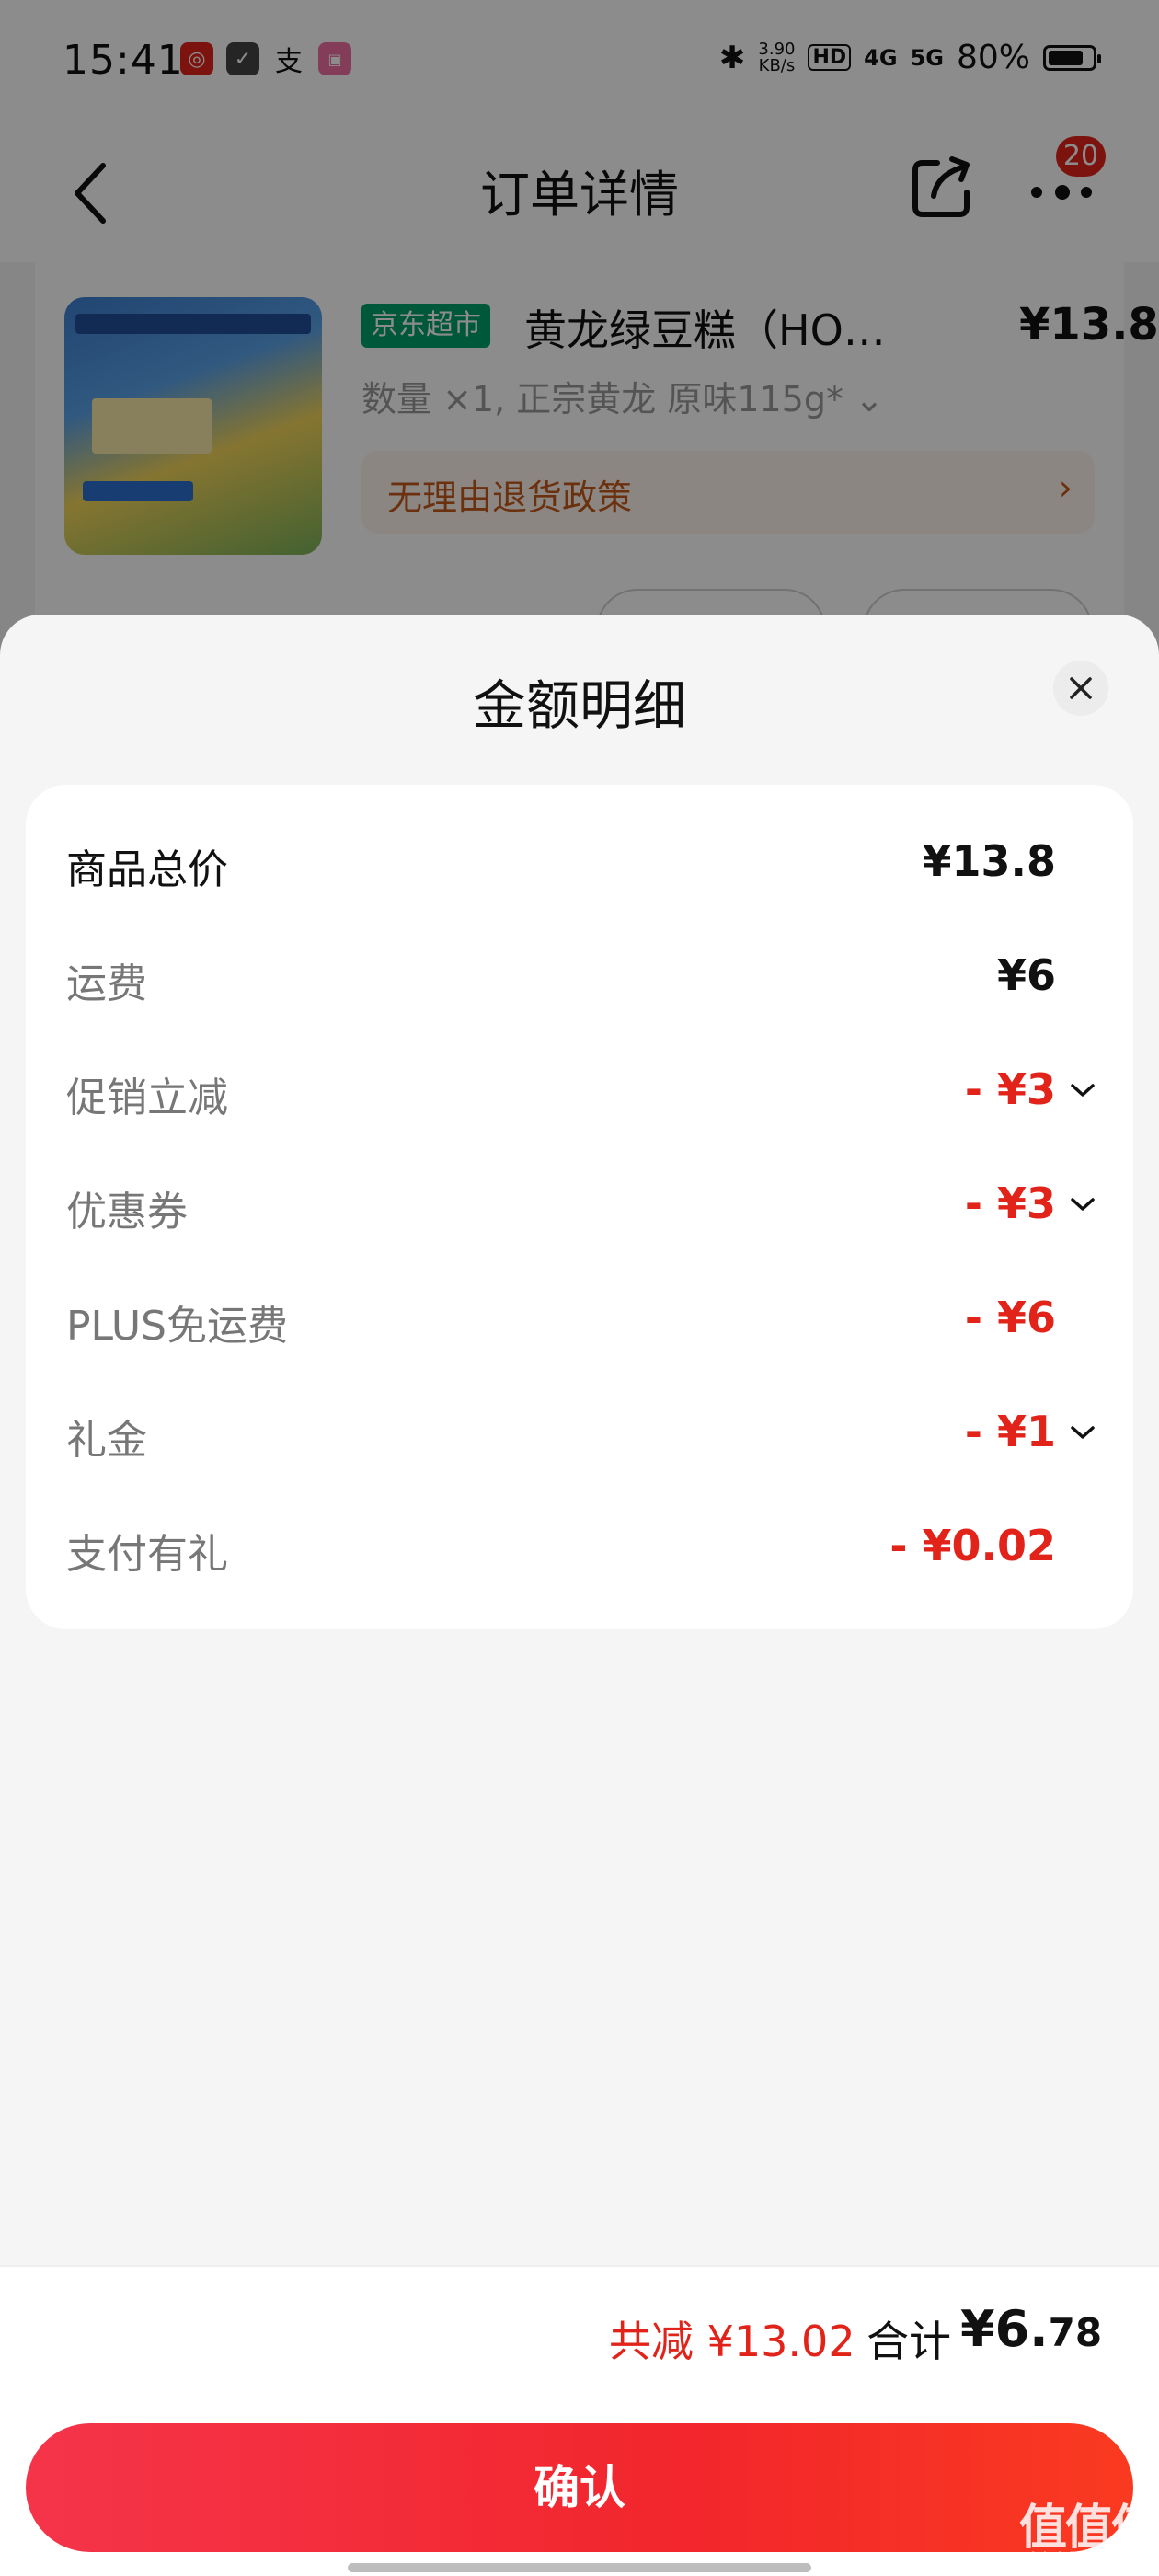 The height and width of the screenshot is (2576, 1159). Describe the element at coordinates (127, 1212) in the screenshot. I see `row-label: 优惠券` at that location.